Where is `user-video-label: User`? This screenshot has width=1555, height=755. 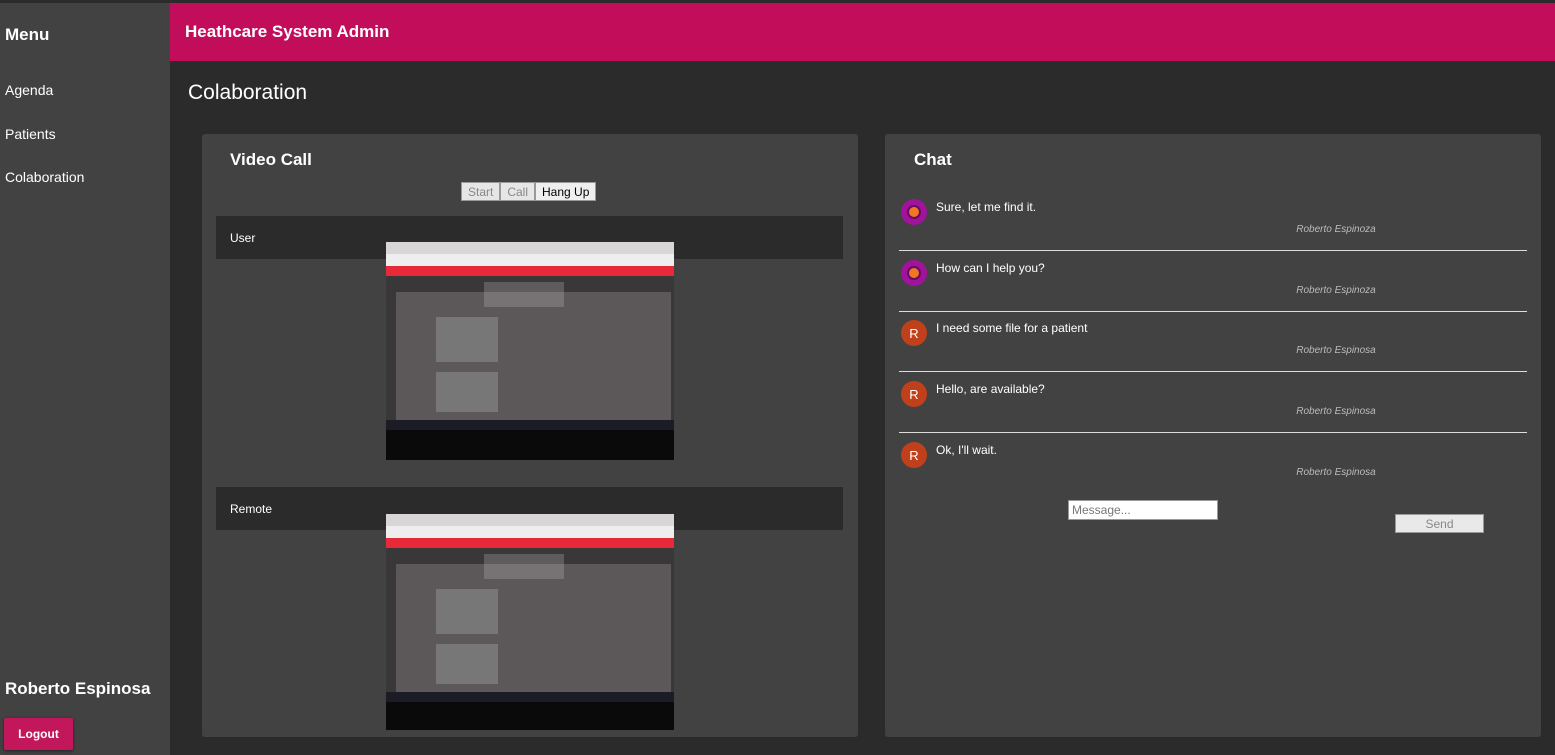
user-video-label: User is located at coordinates (243, 238).